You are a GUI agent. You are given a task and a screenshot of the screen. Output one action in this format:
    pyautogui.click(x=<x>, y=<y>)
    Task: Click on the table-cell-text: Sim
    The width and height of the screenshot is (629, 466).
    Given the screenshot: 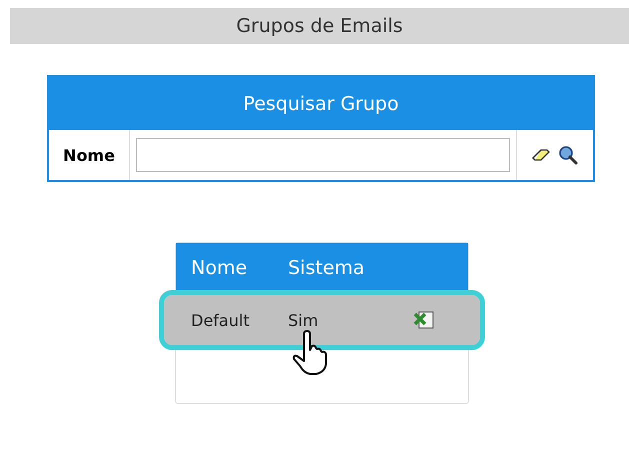 What is the action you would take?
    pyautogui.click(x=303, y=320)
    